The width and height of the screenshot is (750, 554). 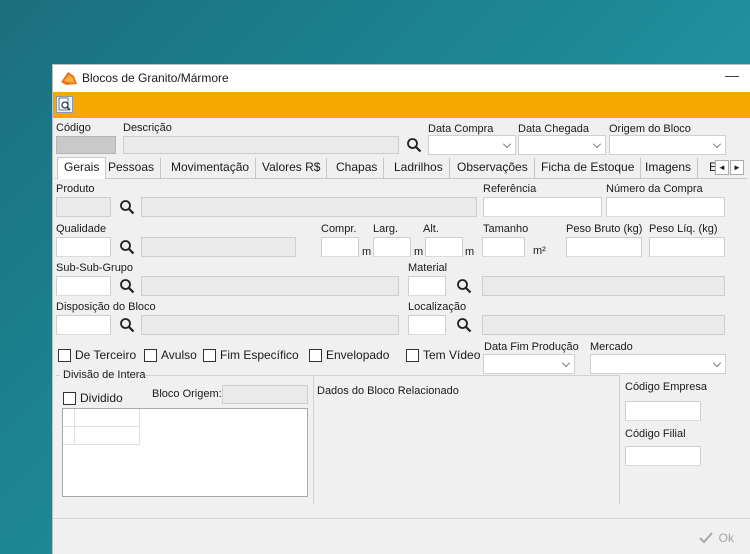 What do you see at coordinates (419, 252) in the screenshot?
I see `larg-unit: m` at bounding box center [419, 252].